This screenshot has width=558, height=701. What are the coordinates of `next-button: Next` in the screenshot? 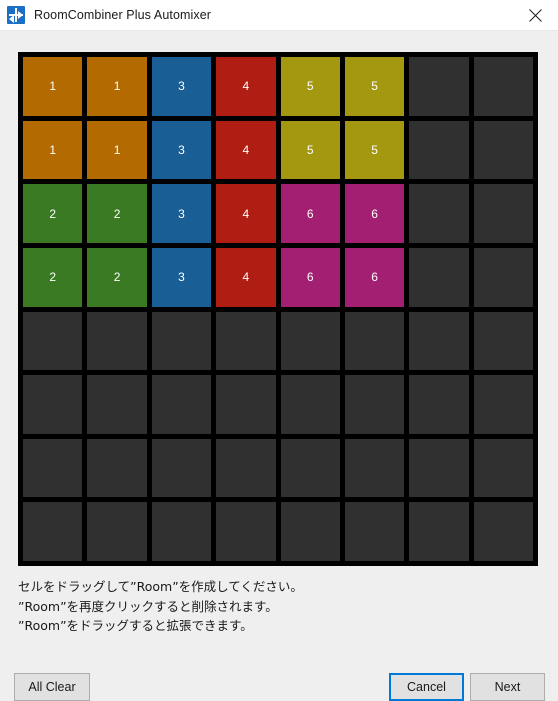 It's located at (507, 687).